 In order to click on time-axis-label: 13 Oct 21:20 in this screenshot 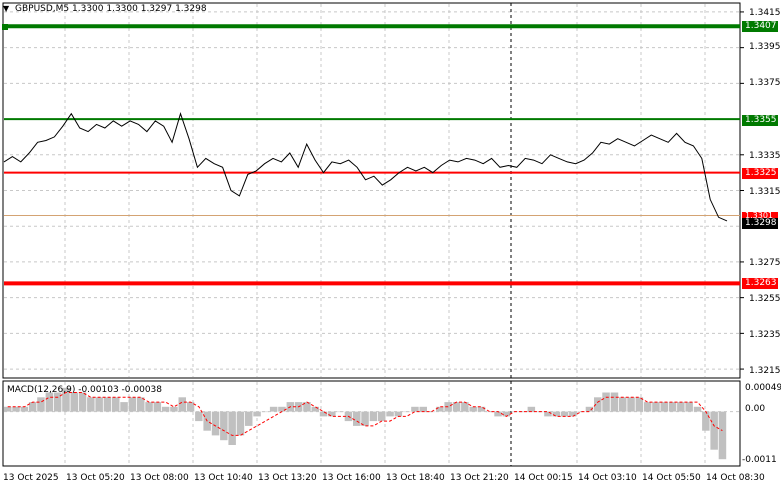, I will do `click(479, 478)`.